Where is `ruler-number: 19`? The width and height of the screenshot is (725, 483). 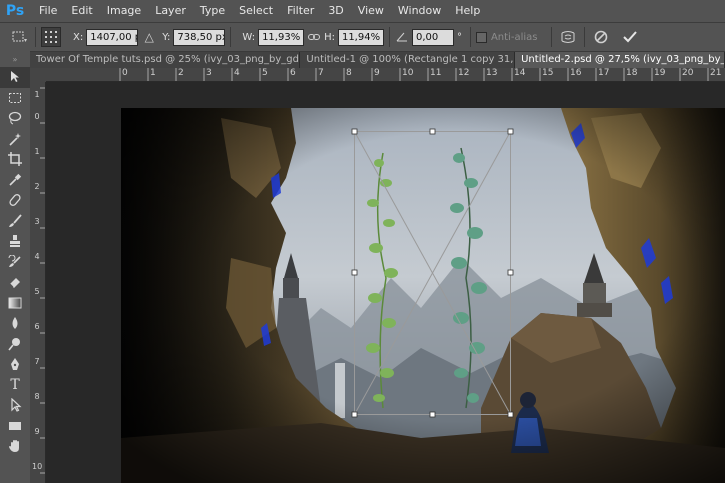
ruler-number: 19 is located at coordinates (660, 73).